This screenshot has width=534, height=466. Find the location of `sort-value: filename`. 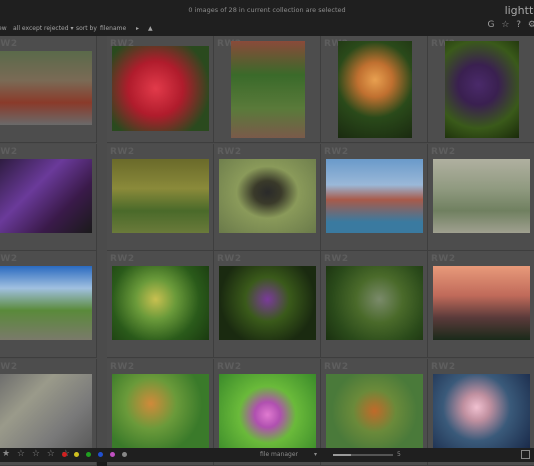

sort-value: filename is located at coordinates (113, 28).